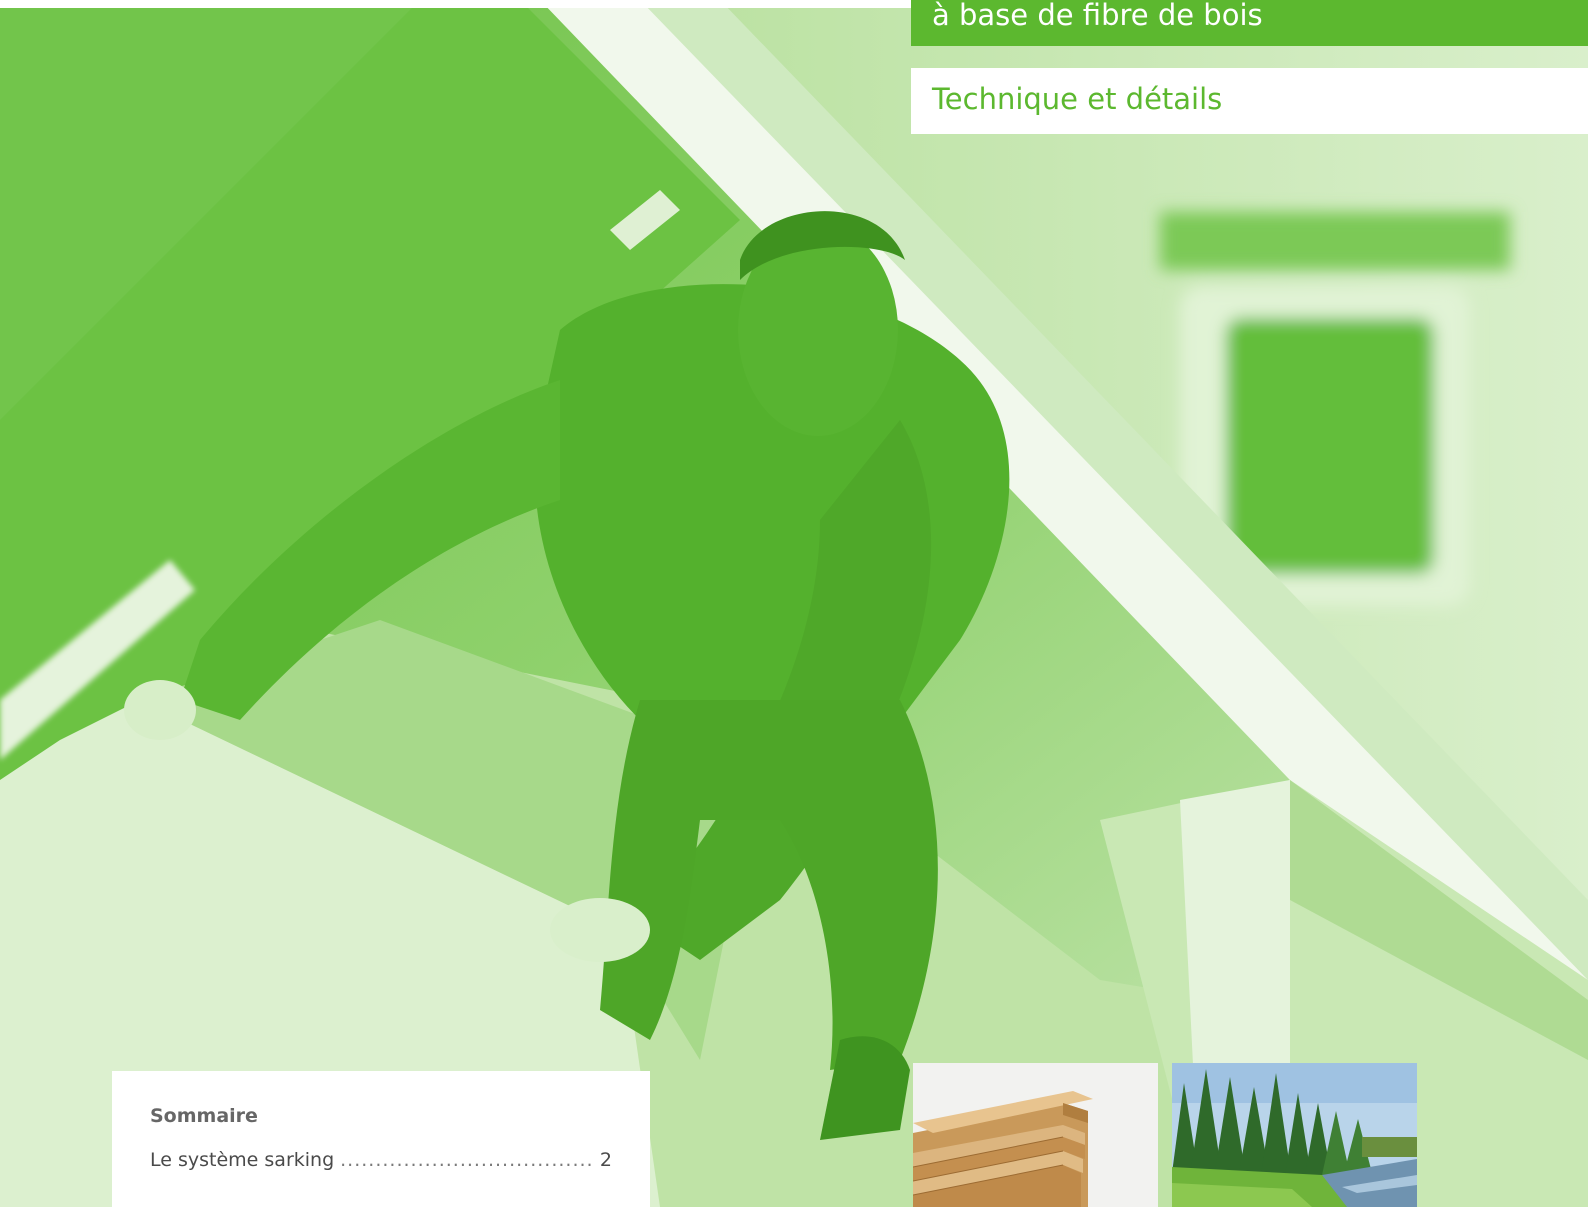 The image size is (1588, 1207). I want to click on toc-entry: Le système sarking 2, so click(381, 1160).